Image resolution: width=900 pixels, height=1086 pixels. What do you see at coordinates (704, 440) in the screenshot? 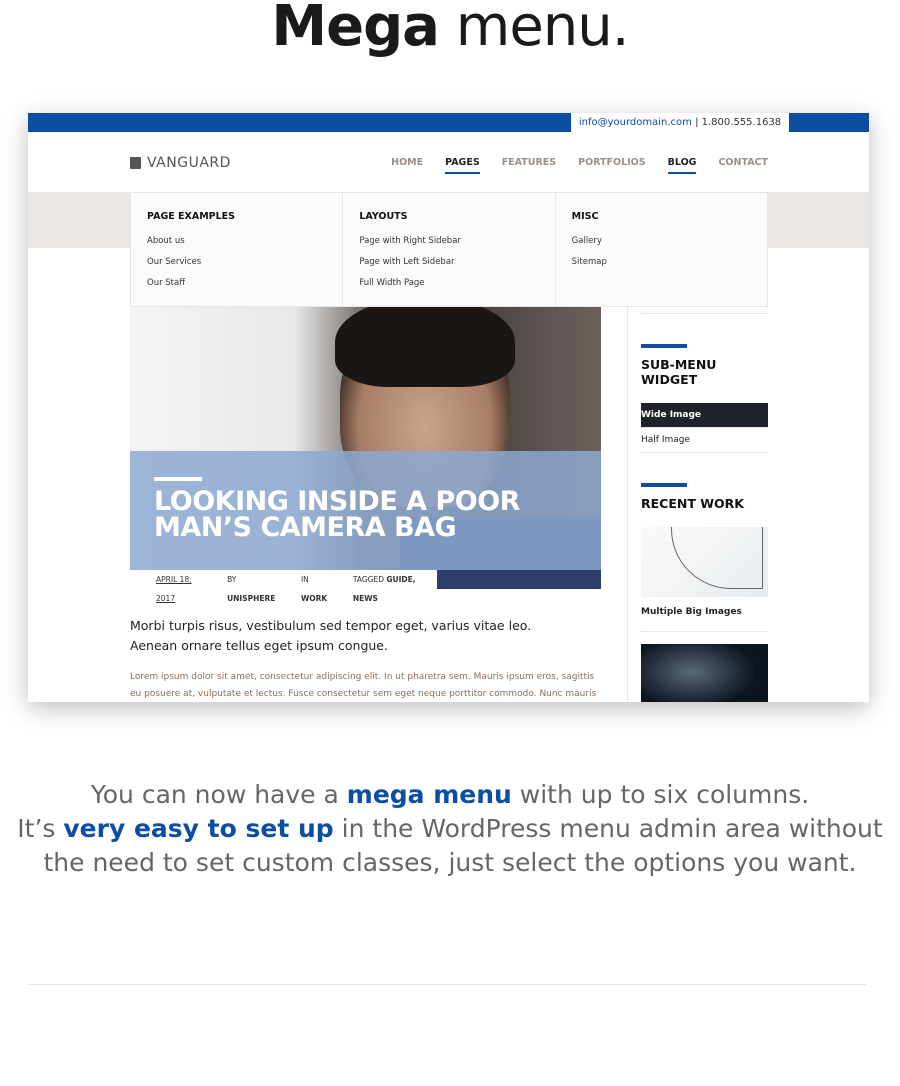
I see `submenu-item-half-image: Half Image` at bounding box center [704, 440].